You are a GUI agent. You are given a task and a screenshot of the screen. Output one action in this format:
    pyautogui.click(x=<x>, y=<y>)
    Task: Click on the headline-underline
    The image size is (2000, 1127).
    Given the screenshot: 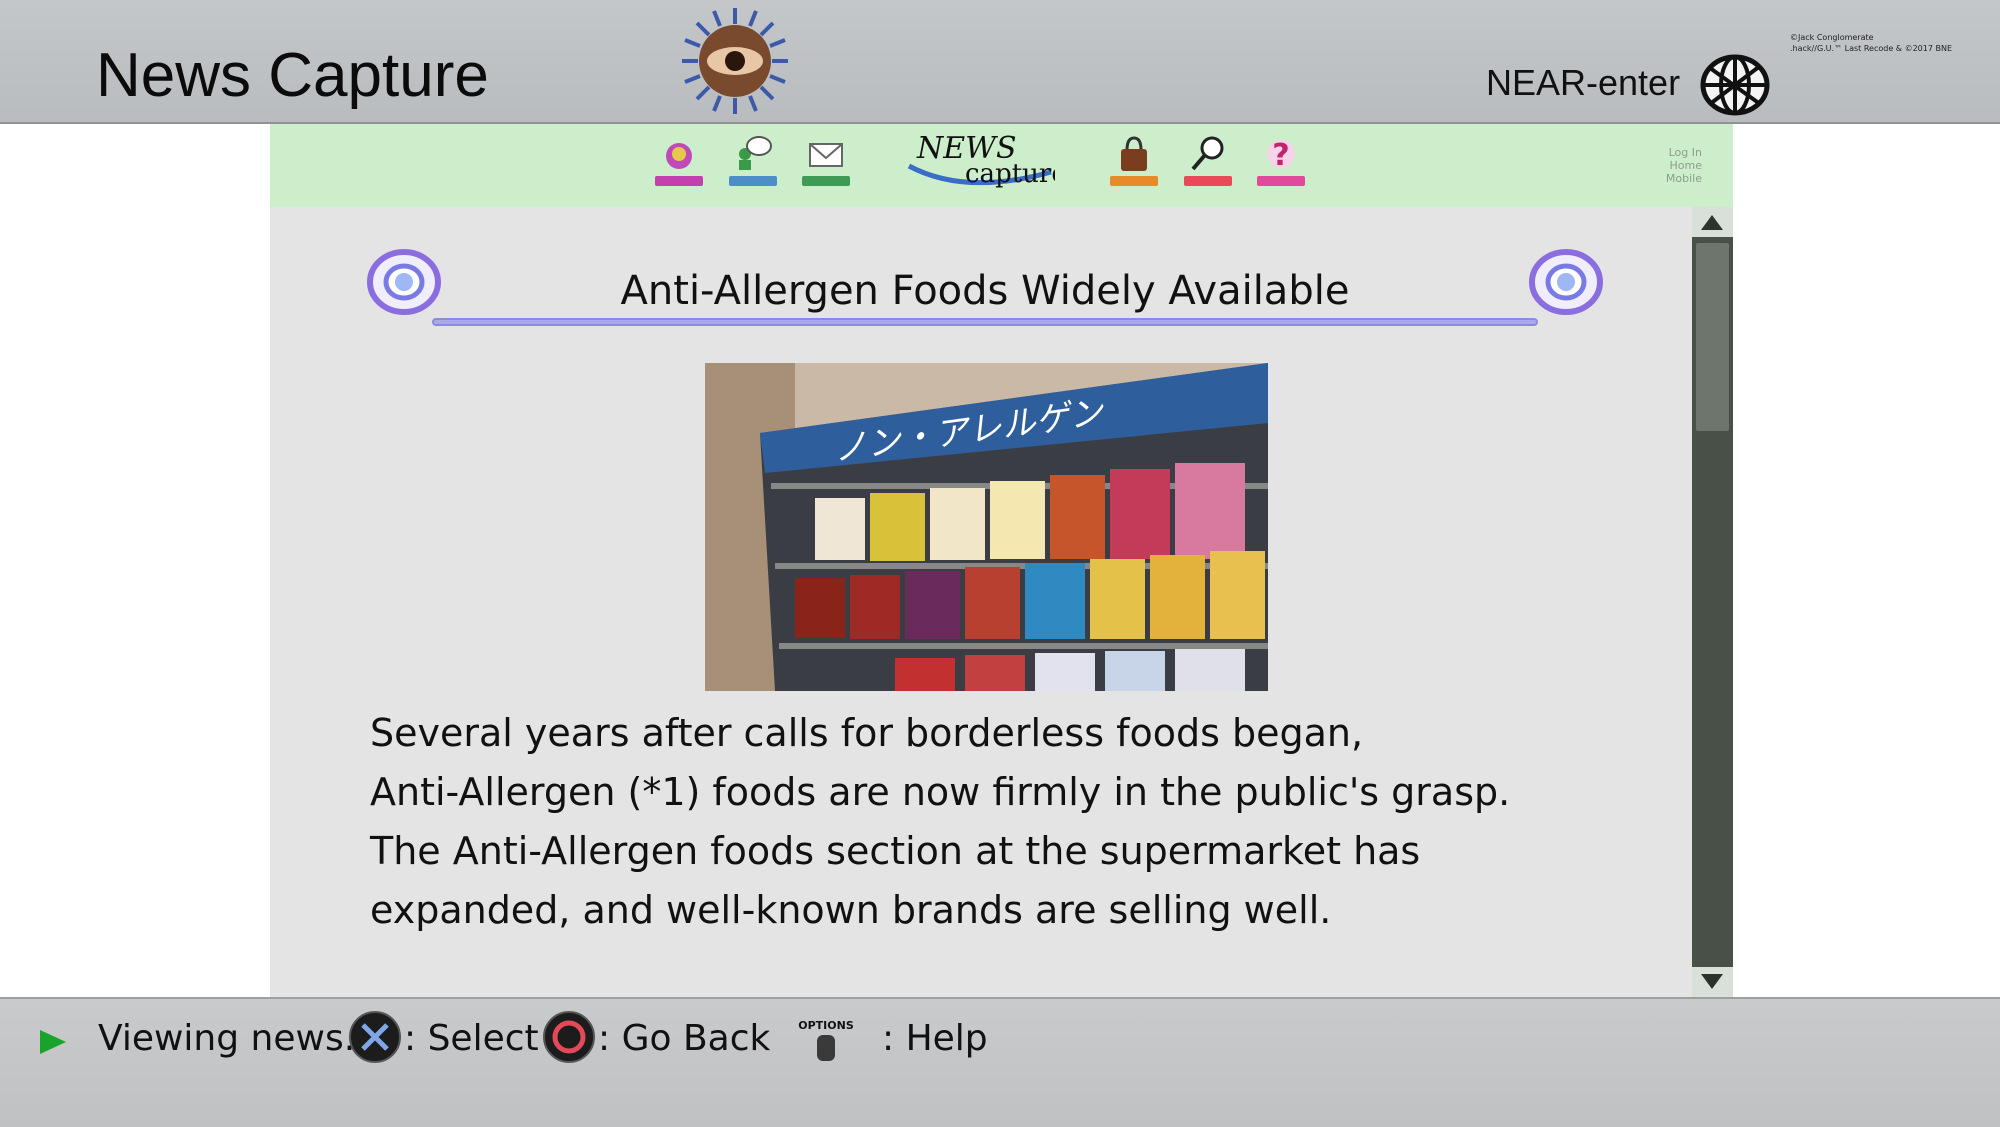 What is the action you would take?
    pyautogui.click(x=985, y=322)
    